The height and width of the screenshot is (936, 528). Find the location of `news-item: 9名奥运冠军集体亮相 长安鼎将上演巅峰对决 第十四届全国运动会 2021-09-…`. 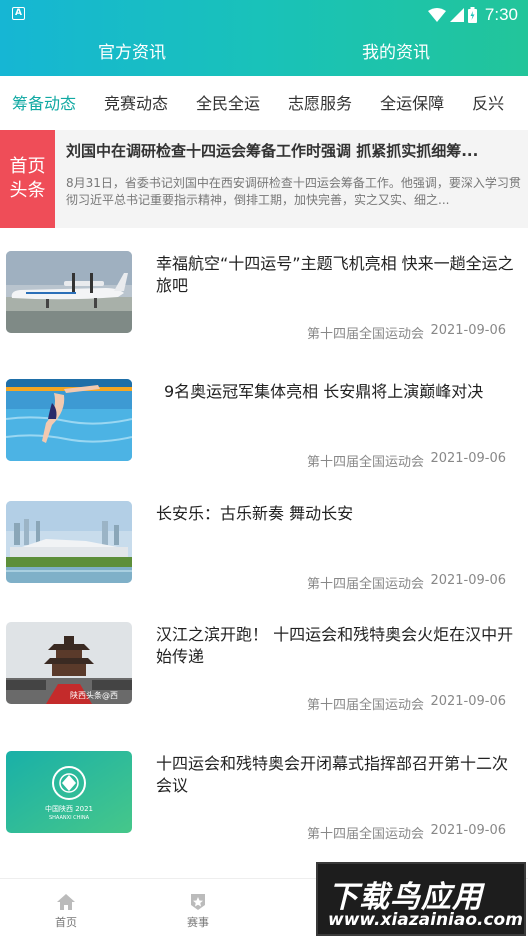

news-item: 9名奥运冠军集体亮相 长安鼎将上演巅峰对决 第十四届全国运动会 2021-09-… is located at coordinates (264, 429).